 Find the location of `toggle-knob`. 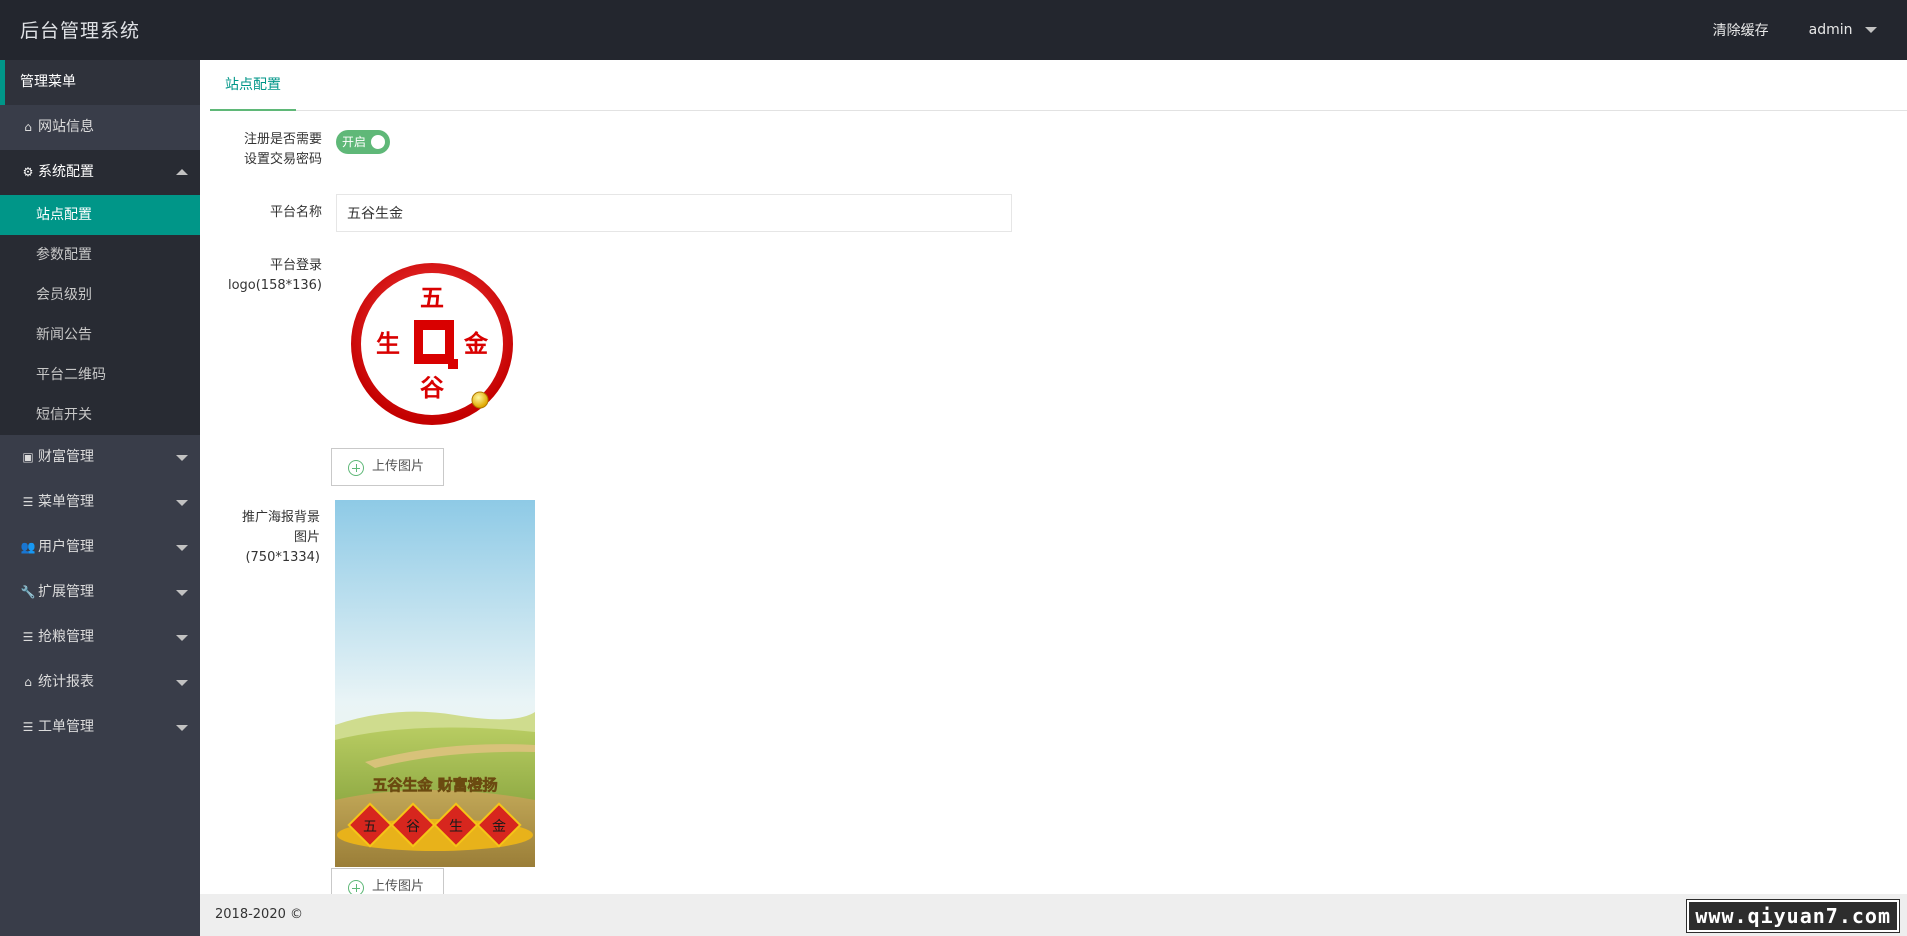

toggle-knob is located at coordinates (378, 142).